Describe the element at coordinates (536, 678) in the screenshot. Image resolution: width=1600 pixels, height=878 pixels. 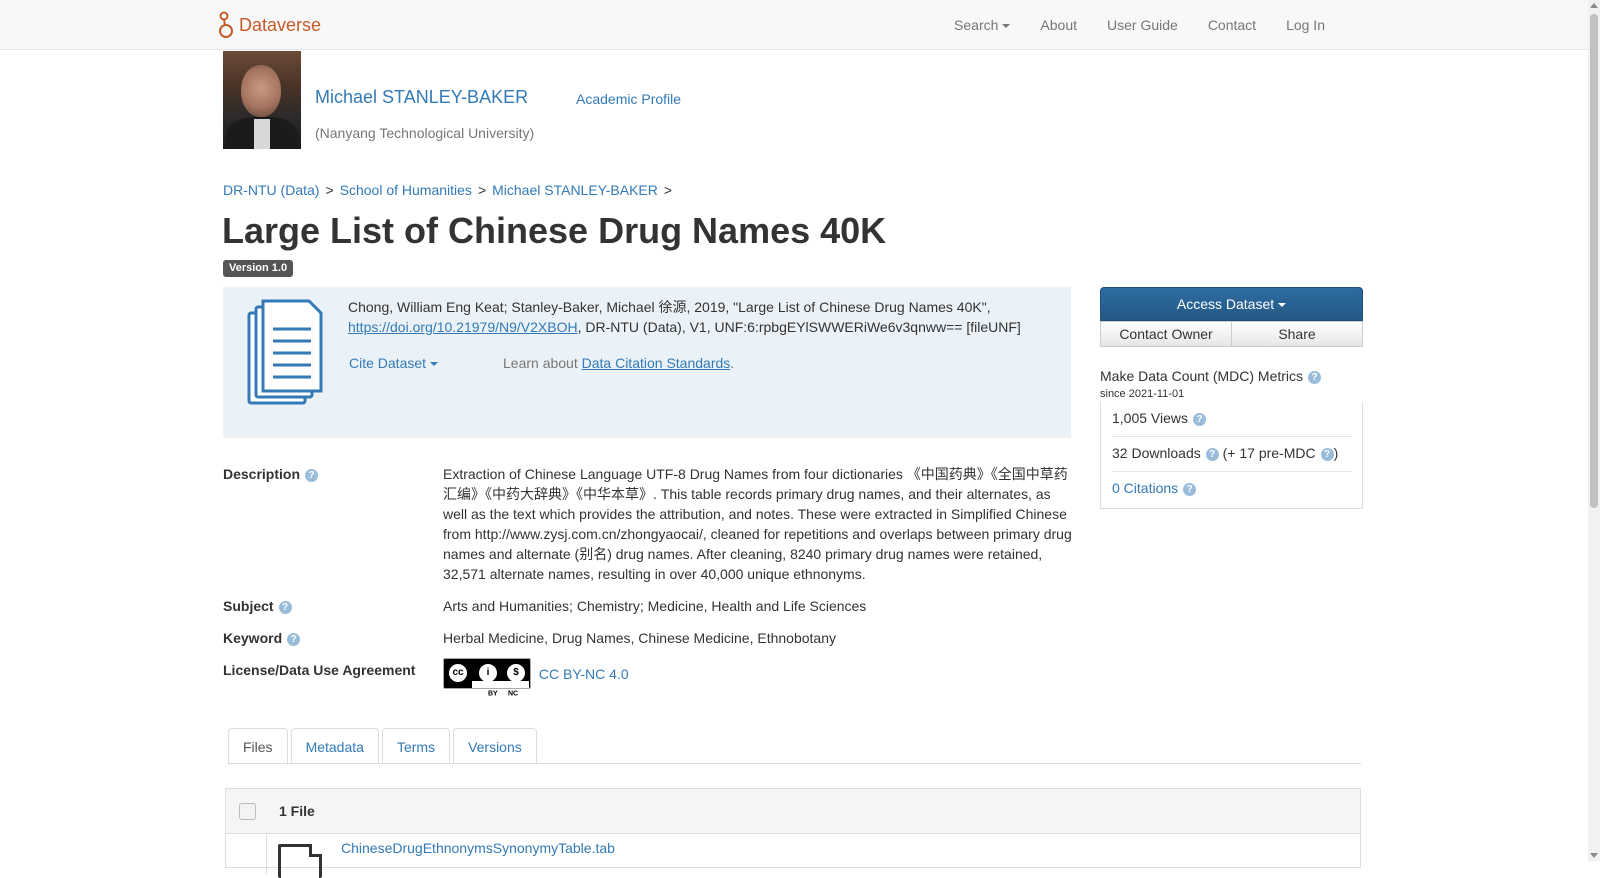
I see `license-value: cc i $ BY NC CC BY-NC 4.0` at that location.